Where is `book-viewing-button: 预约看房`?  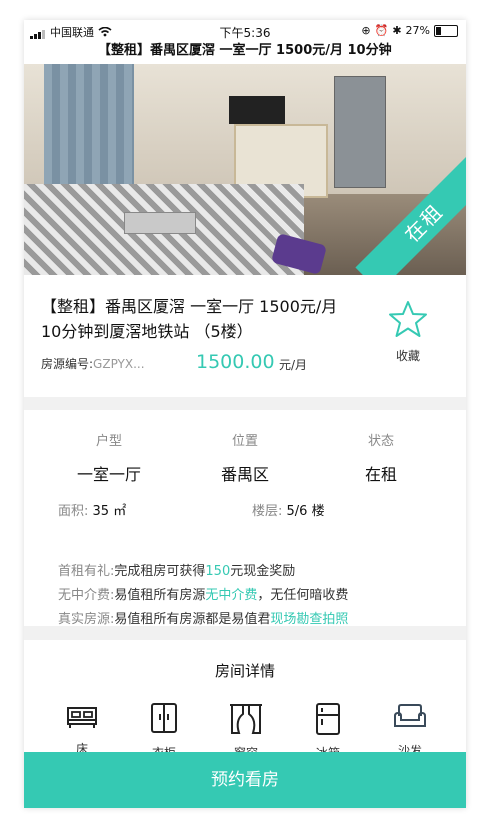
book-viewing-button: 预约看房 is located at coordinates (245, 780).